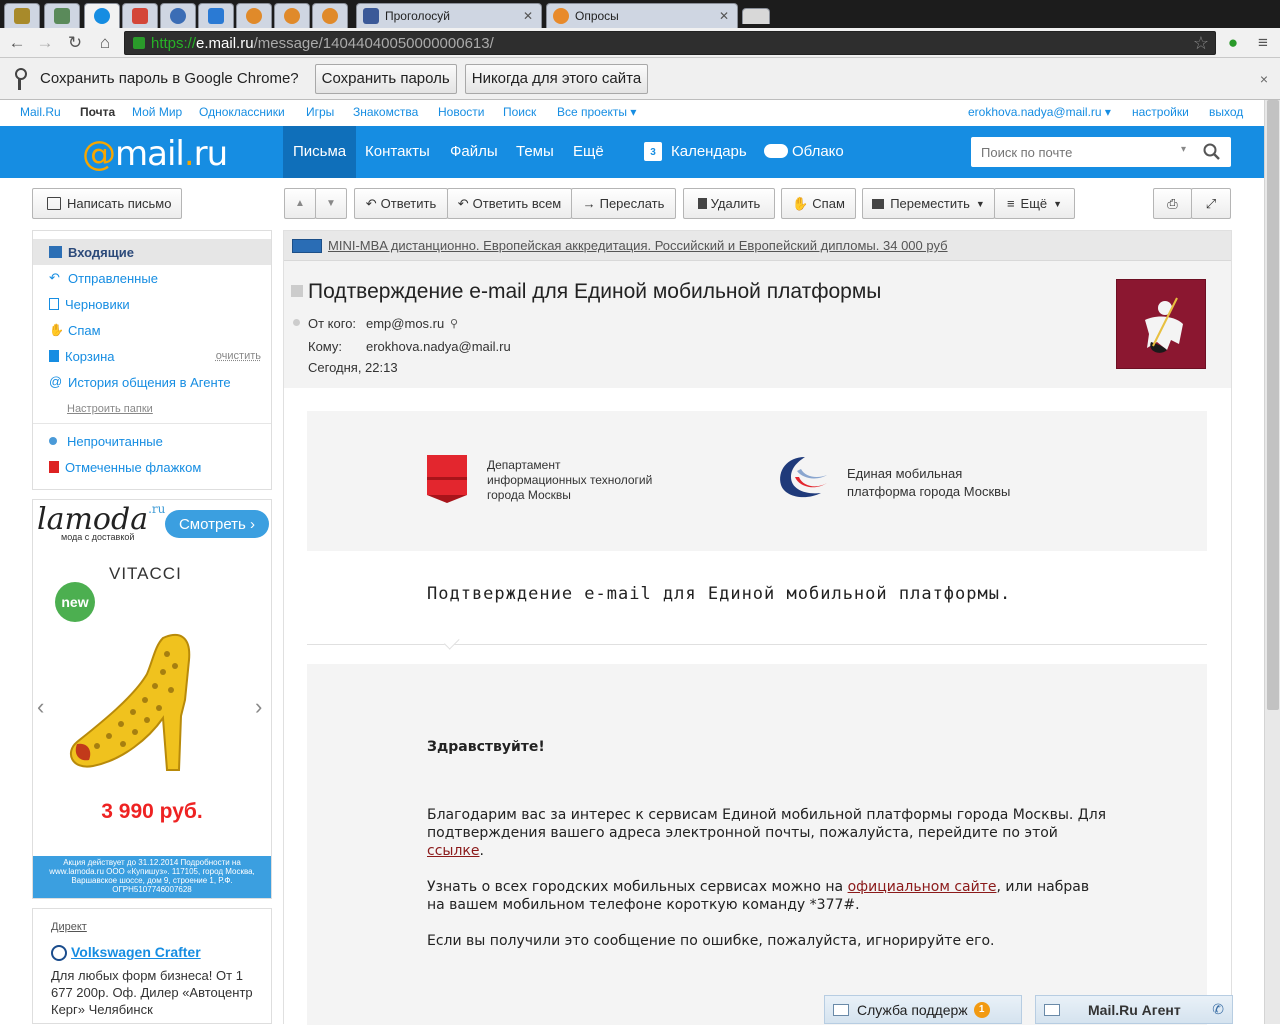 This screenshot has width=1280, height=1025. I want to click on ad-watch-button: Смотреть ›, so click(217, 524).